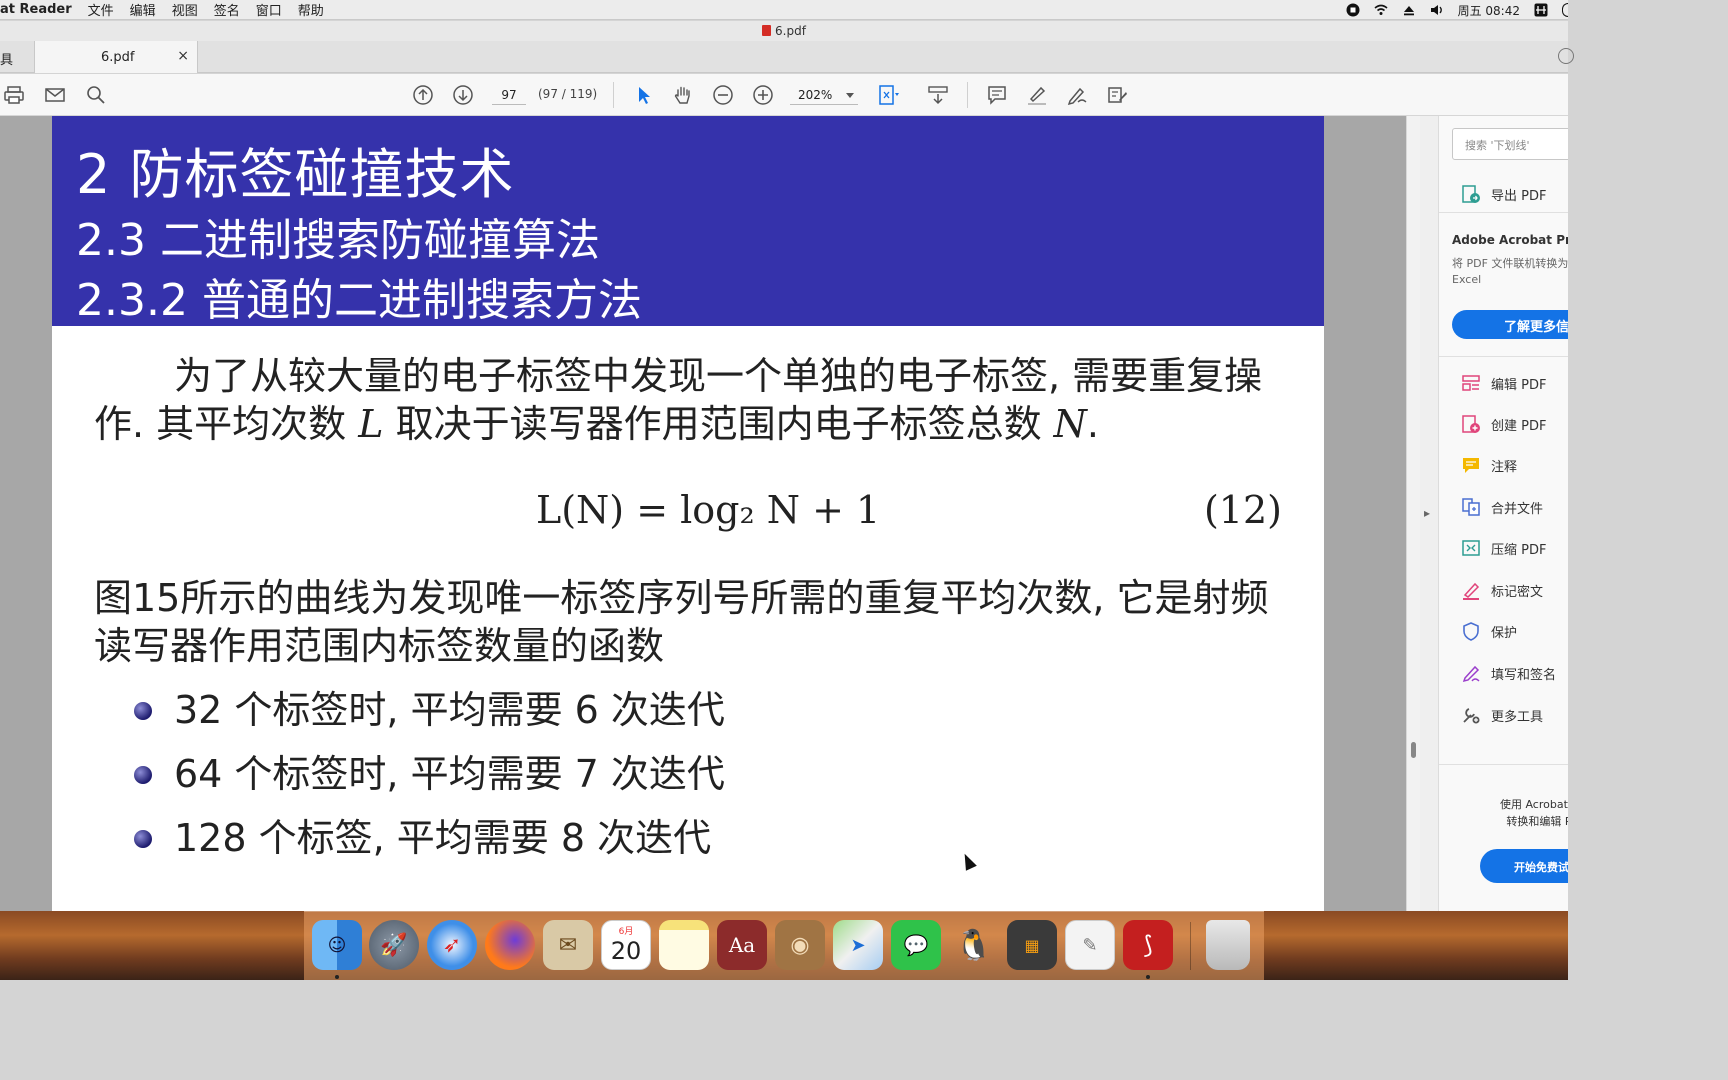 The width and height of the screenshot is (1728, 1080). I want to click on dock: ☺ 🚀 ➶ ✉ 6月 20 Aa ◉ ➤ 💬 🐧 ▦ ✎ ⟆, so click(784, 945).